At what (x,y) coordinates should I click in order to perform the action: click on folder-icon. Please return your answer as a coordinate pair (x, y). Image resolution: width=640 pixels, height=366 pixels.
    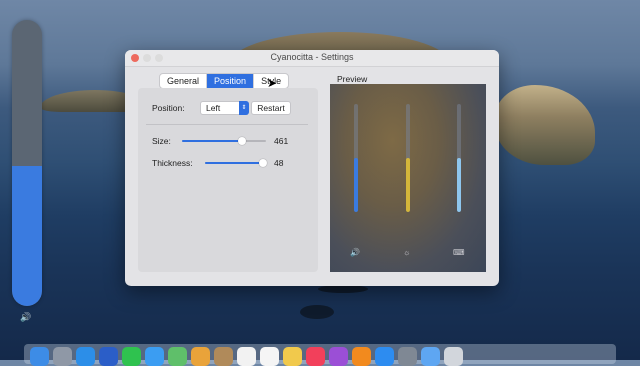
    Looking at the image, I should click on (430, 356).